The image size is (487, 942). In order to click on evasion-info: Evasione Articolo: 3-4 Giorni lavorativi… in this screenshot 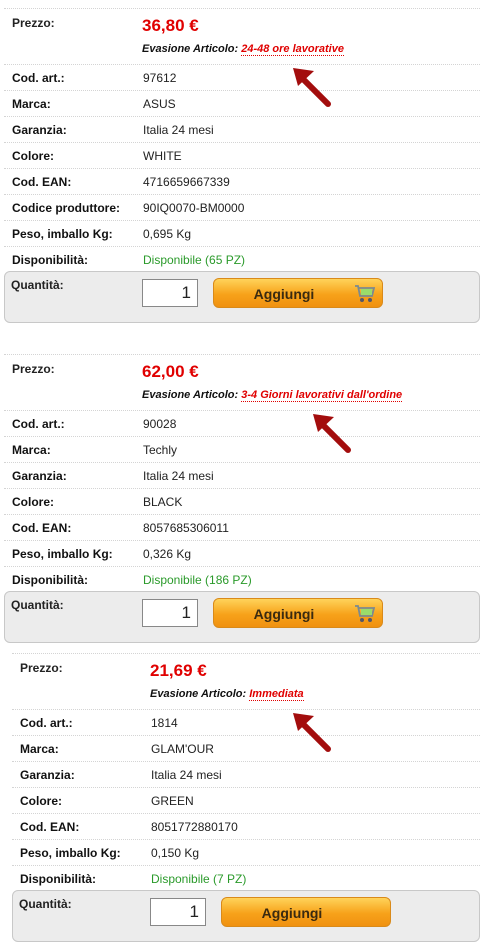, I will do `click(272, 395)`.